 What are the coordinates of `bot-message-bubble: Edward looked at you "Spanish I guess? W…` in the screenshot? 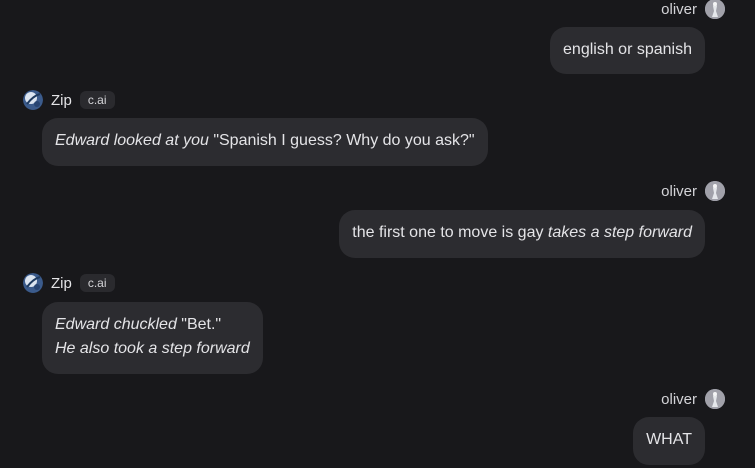 It's located at (265, 142).